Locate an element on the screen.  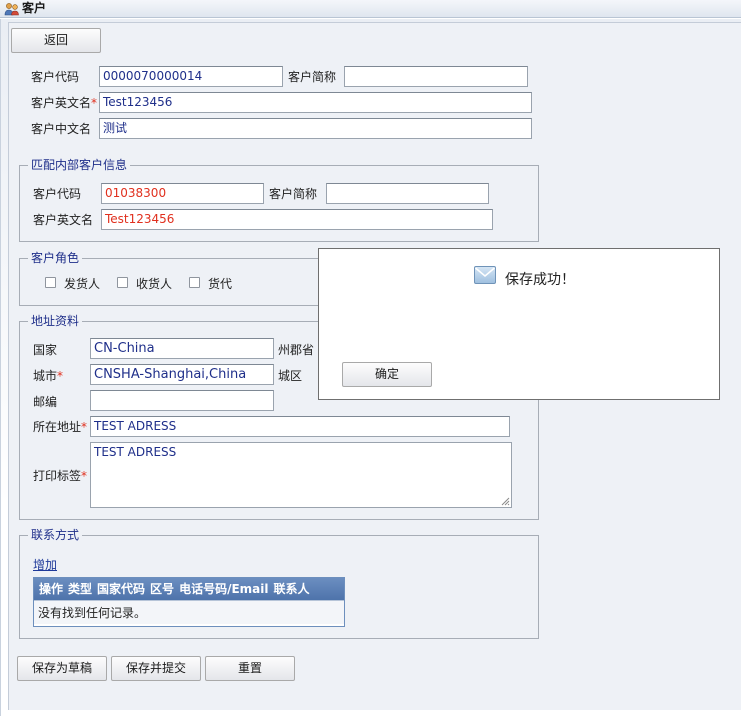
zip-input is located at coordinates (182, 400).